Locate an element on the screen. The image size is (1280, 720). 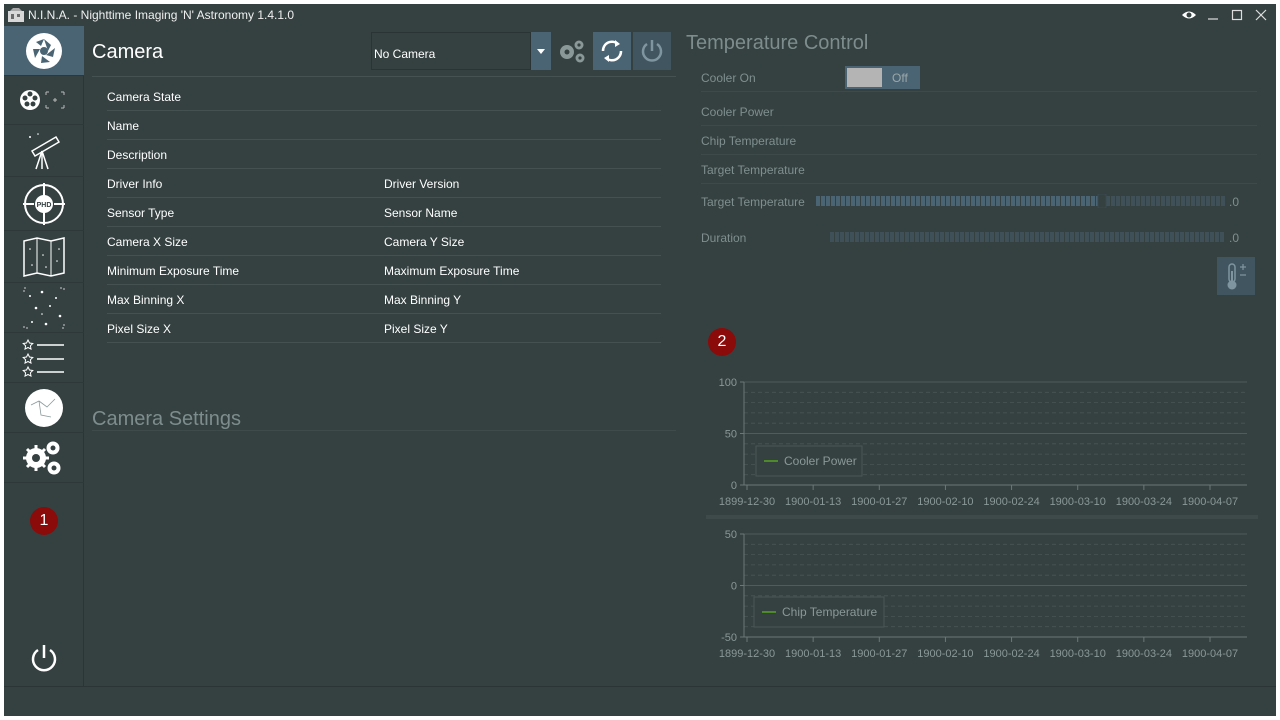
sidebar-item-framing is located at coordinates (44, 308).